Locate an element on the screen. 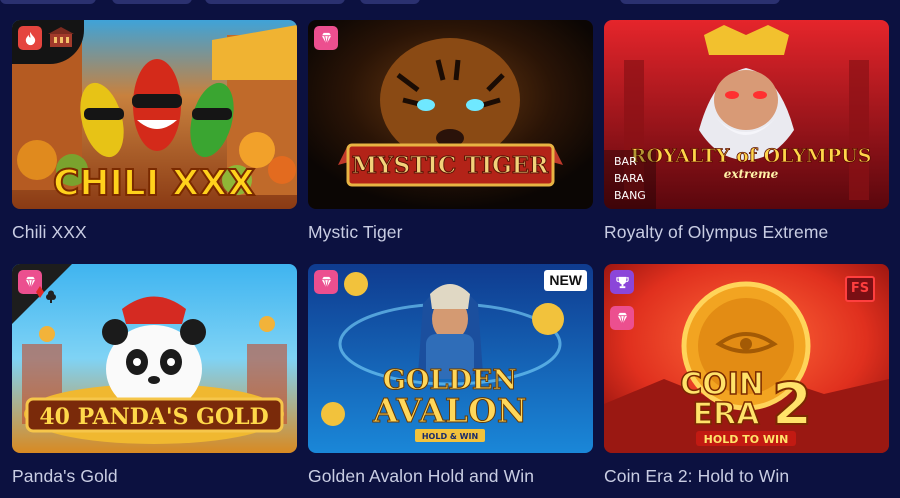  card-suits-icon is located at coordinates (45, 293).